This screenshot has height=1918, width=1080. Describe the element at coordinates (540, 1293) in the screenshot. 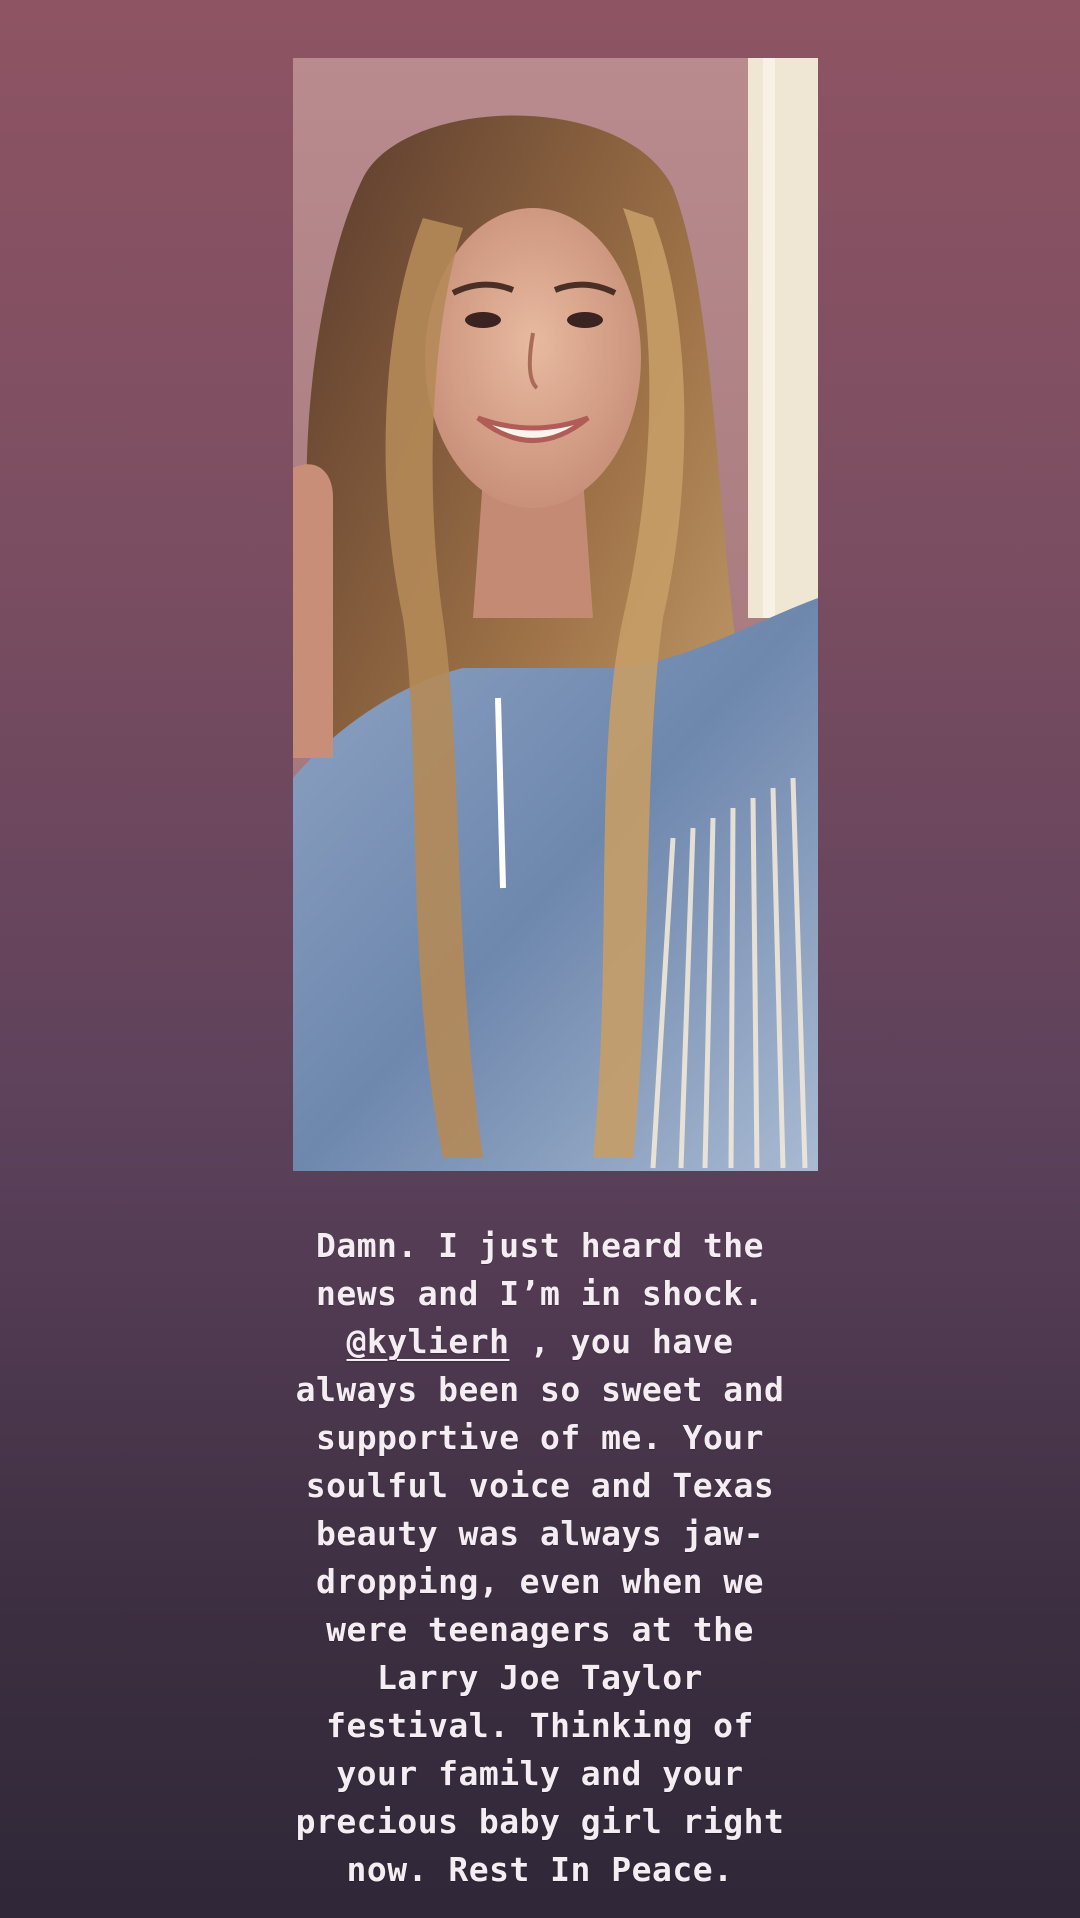

I see `caption-line-2: news and I’m in shock.` at that location.